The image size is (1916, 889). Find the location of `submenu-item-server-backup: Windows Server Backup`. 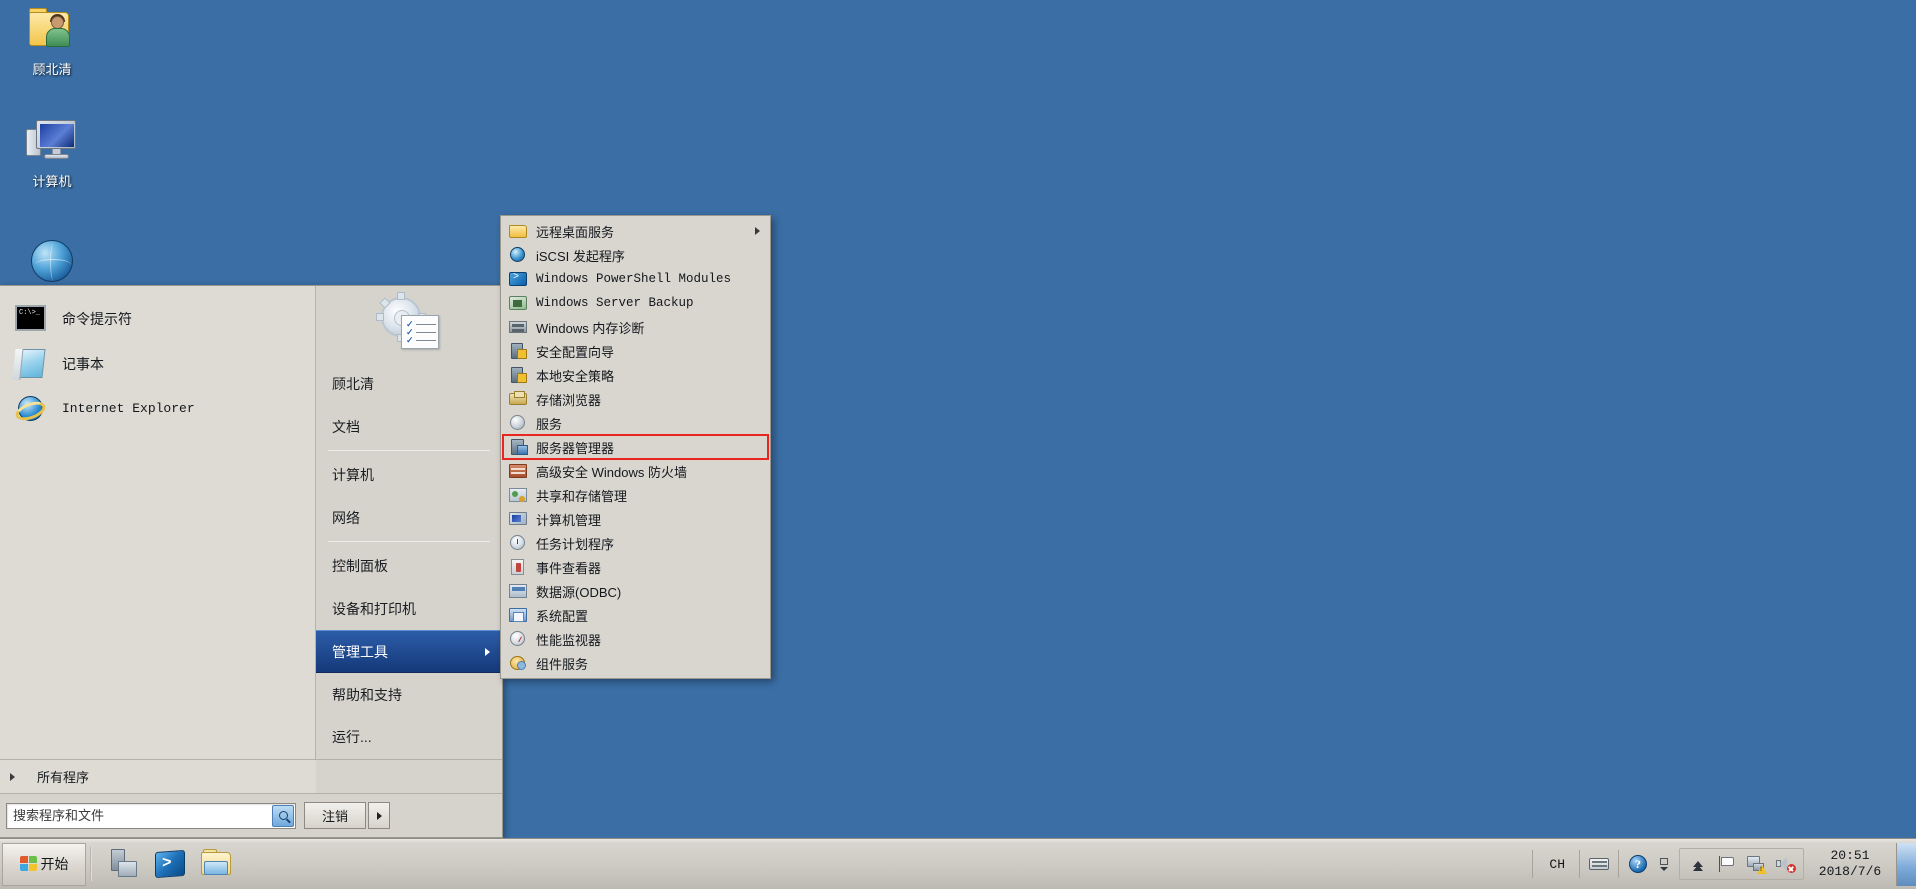

submenu-item-server-backup: Windows Server Backup is located at coordinates (635, 303).